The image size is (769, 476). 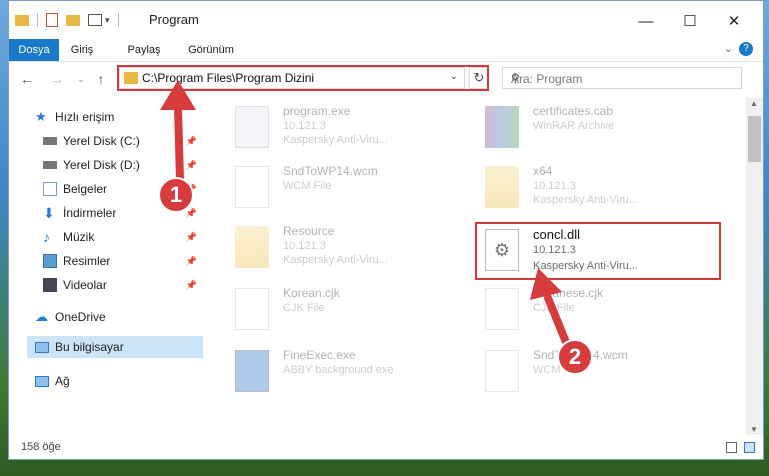 What do you see at coordinates (85, 285) in the screenshot?
I see `sidebar-item-label: Videolar` at bounding box center [85, 285].